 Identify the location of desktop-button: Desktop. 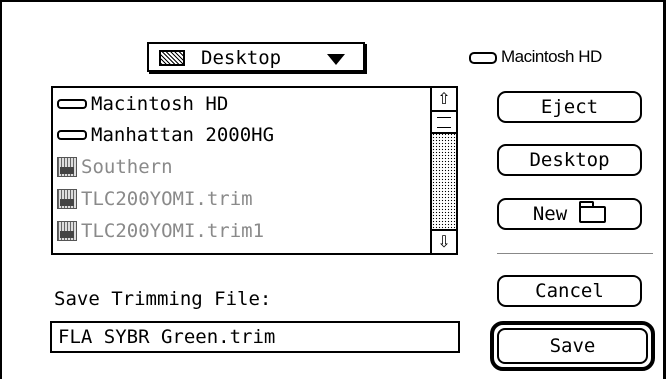
(569, 160).